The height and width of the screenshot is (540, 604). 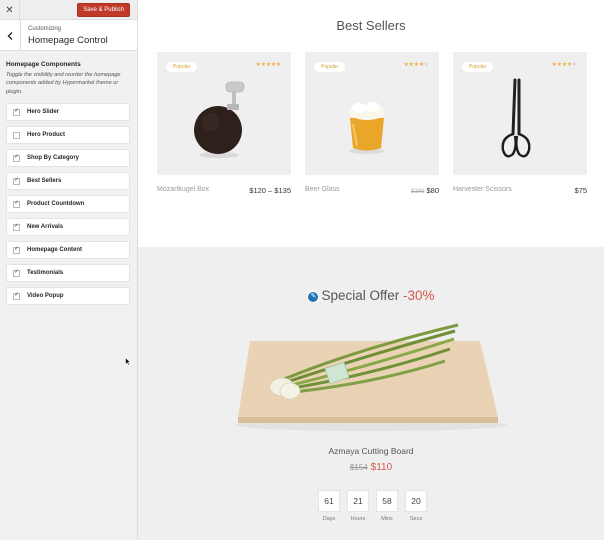 I want to click on component-item-hero-product: Hero Product, so click(x=68, y=135).